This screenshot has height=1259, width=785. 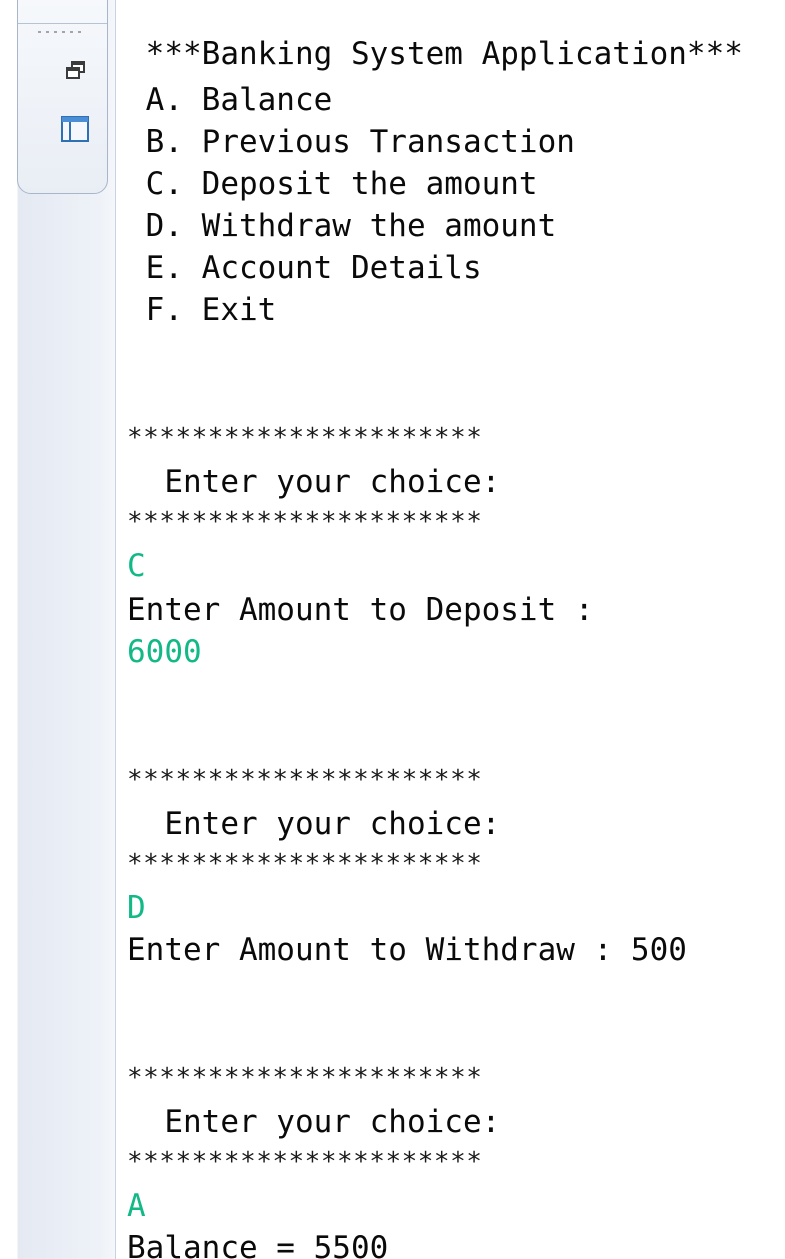 What do you see at coordinates (136, 566) in the screenshot?
I see `user-input-choice: C` at bounding box center [136, 566].